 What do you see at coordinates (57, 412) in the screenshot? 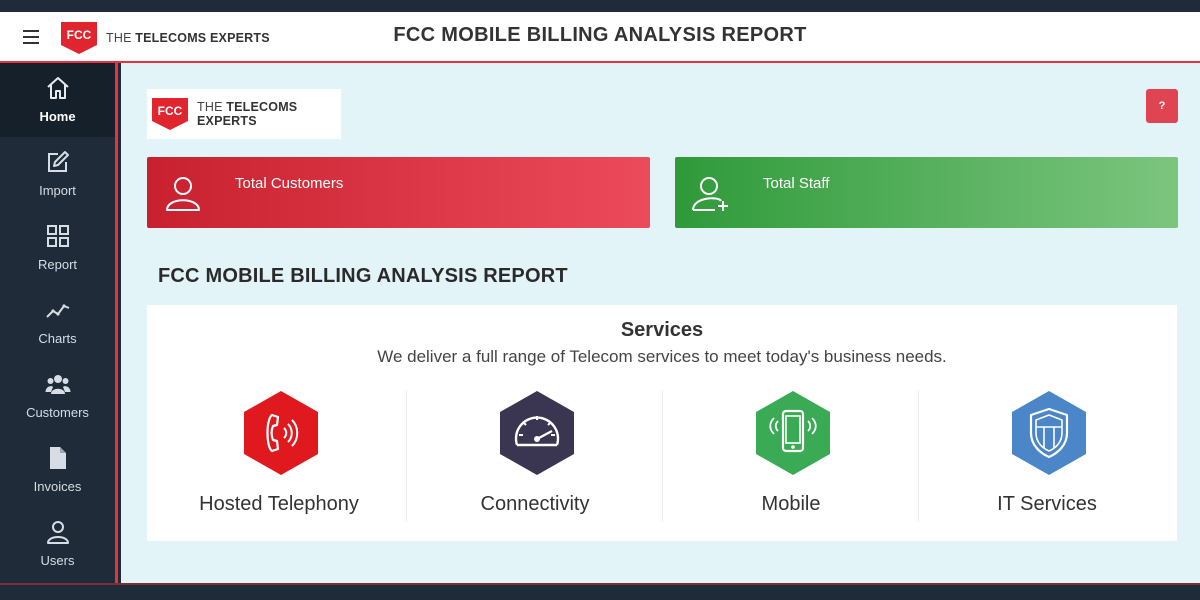
I see `sidebar-item-label: Customers` at bounding box center [57, 412].